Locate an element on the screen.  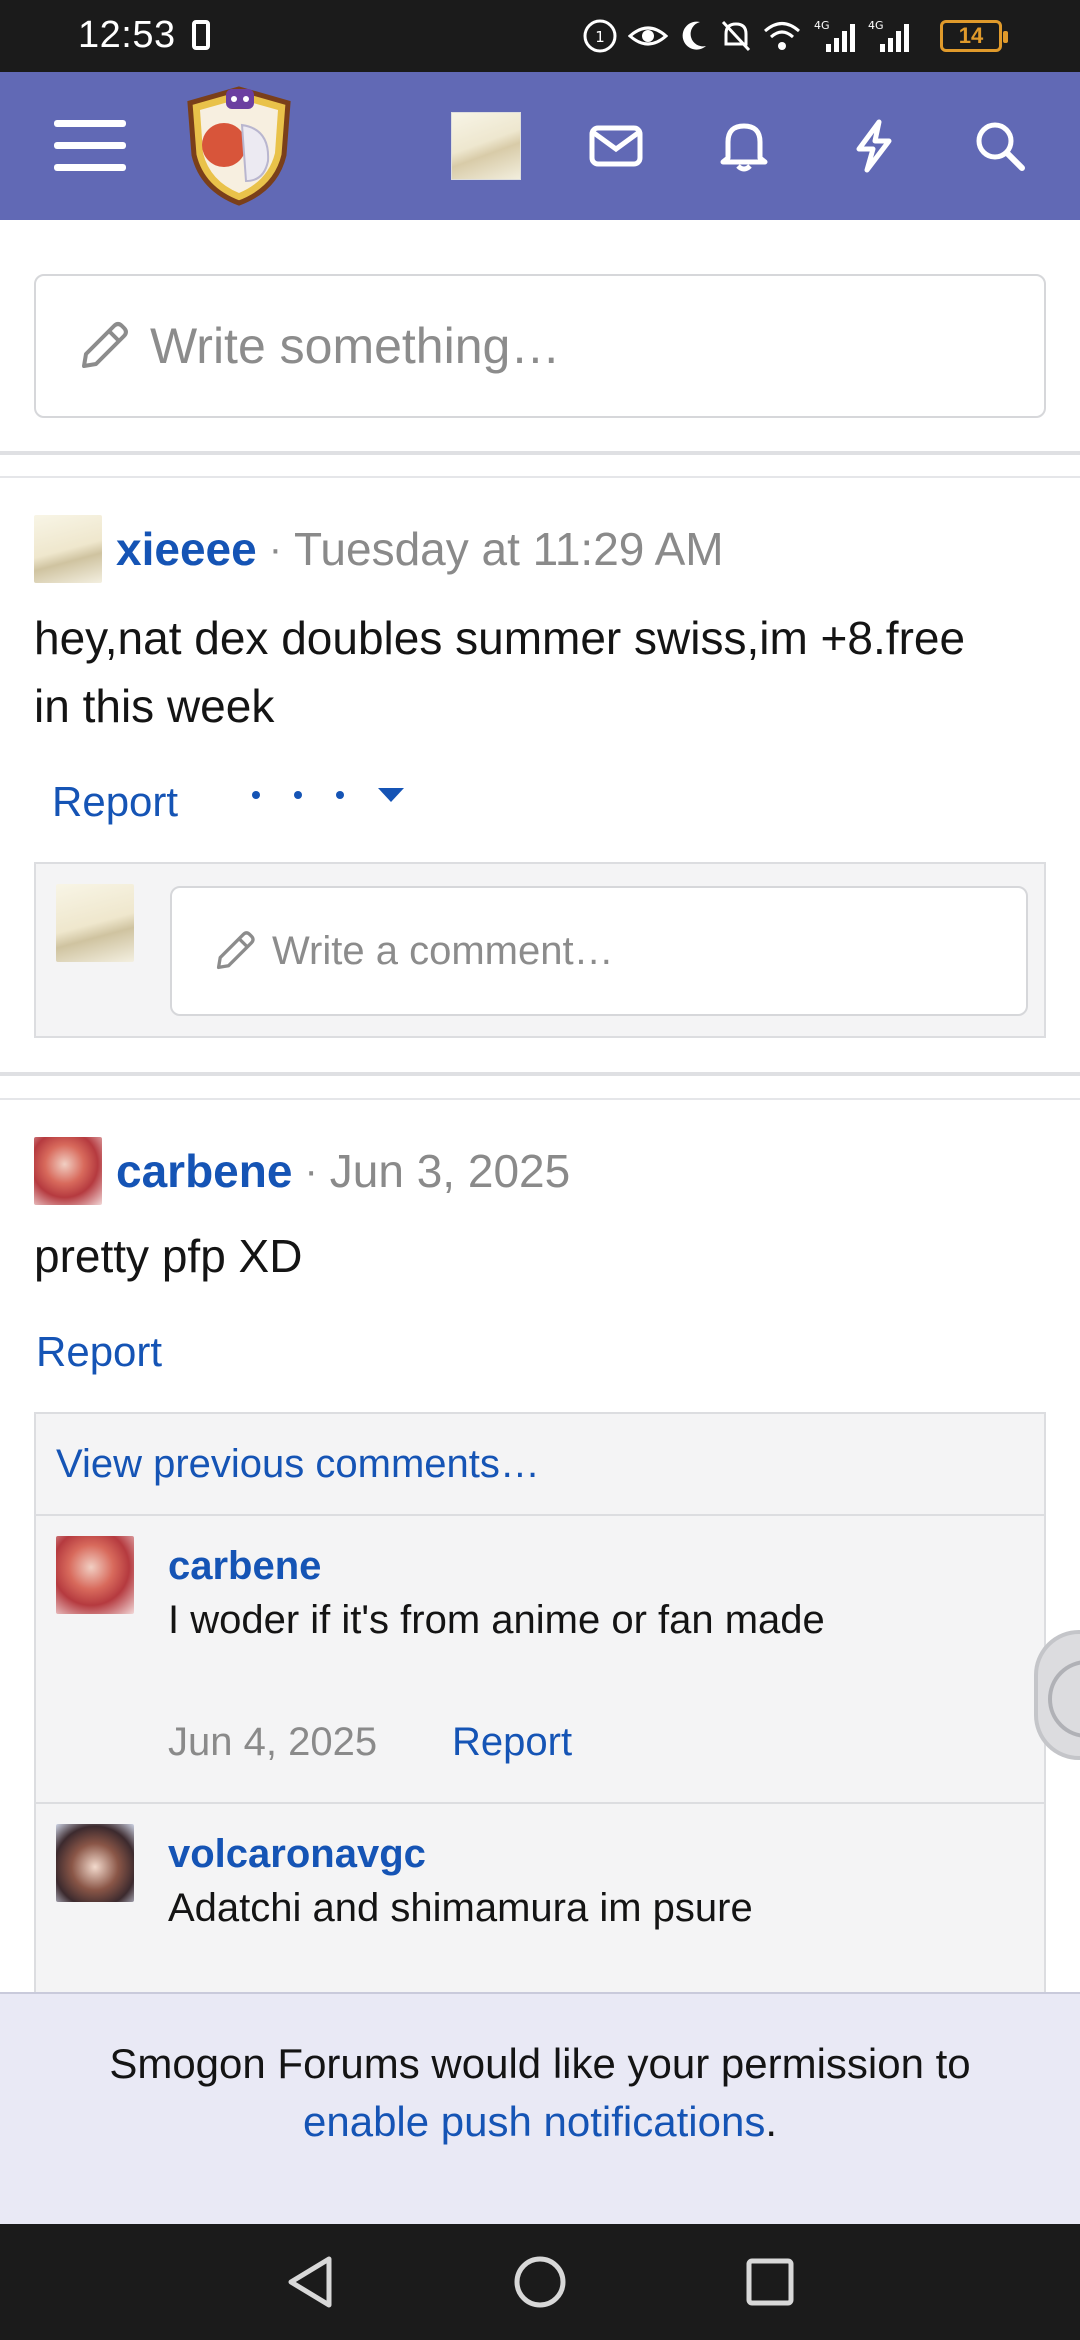
search-button is located at coordinates (1000, 146).